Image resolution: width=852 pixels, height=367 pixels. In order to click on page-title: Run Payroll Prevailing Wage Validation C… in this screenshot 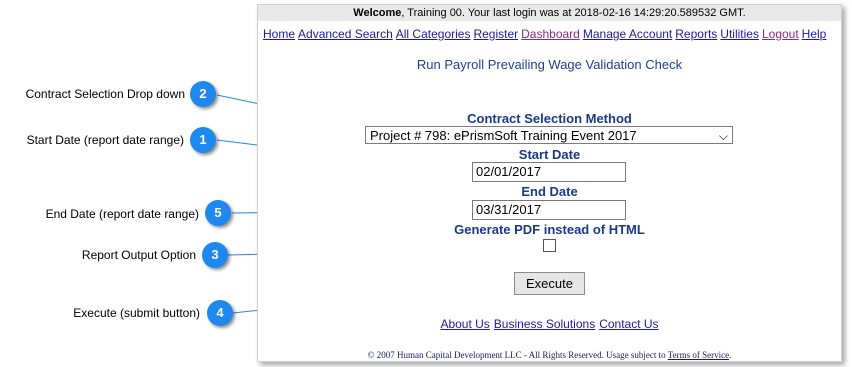, I will do `click(549, 64)`.